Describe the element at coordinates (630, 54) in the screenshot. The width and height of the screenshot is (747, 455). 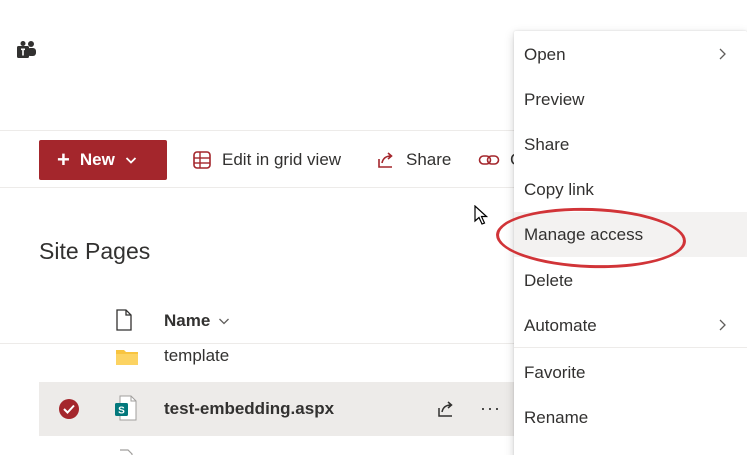
I see `menu-item-open: Open` at that location.